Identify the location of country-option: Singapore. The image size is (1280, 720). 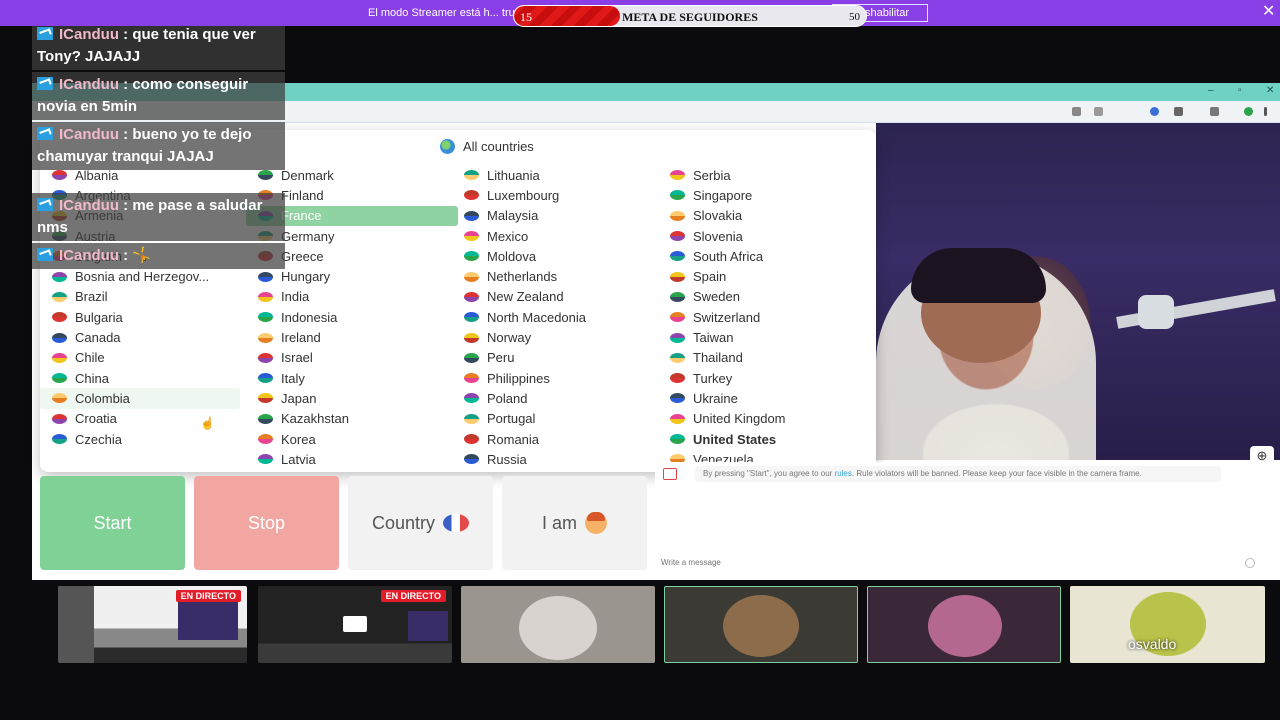
(758, 195).